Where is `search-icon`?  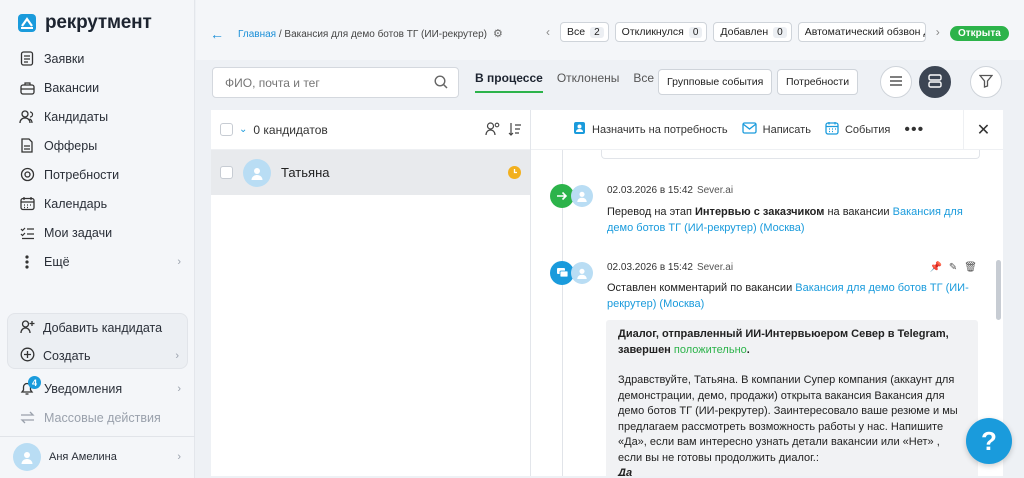
search-icon is located at coordinates (441, 83).